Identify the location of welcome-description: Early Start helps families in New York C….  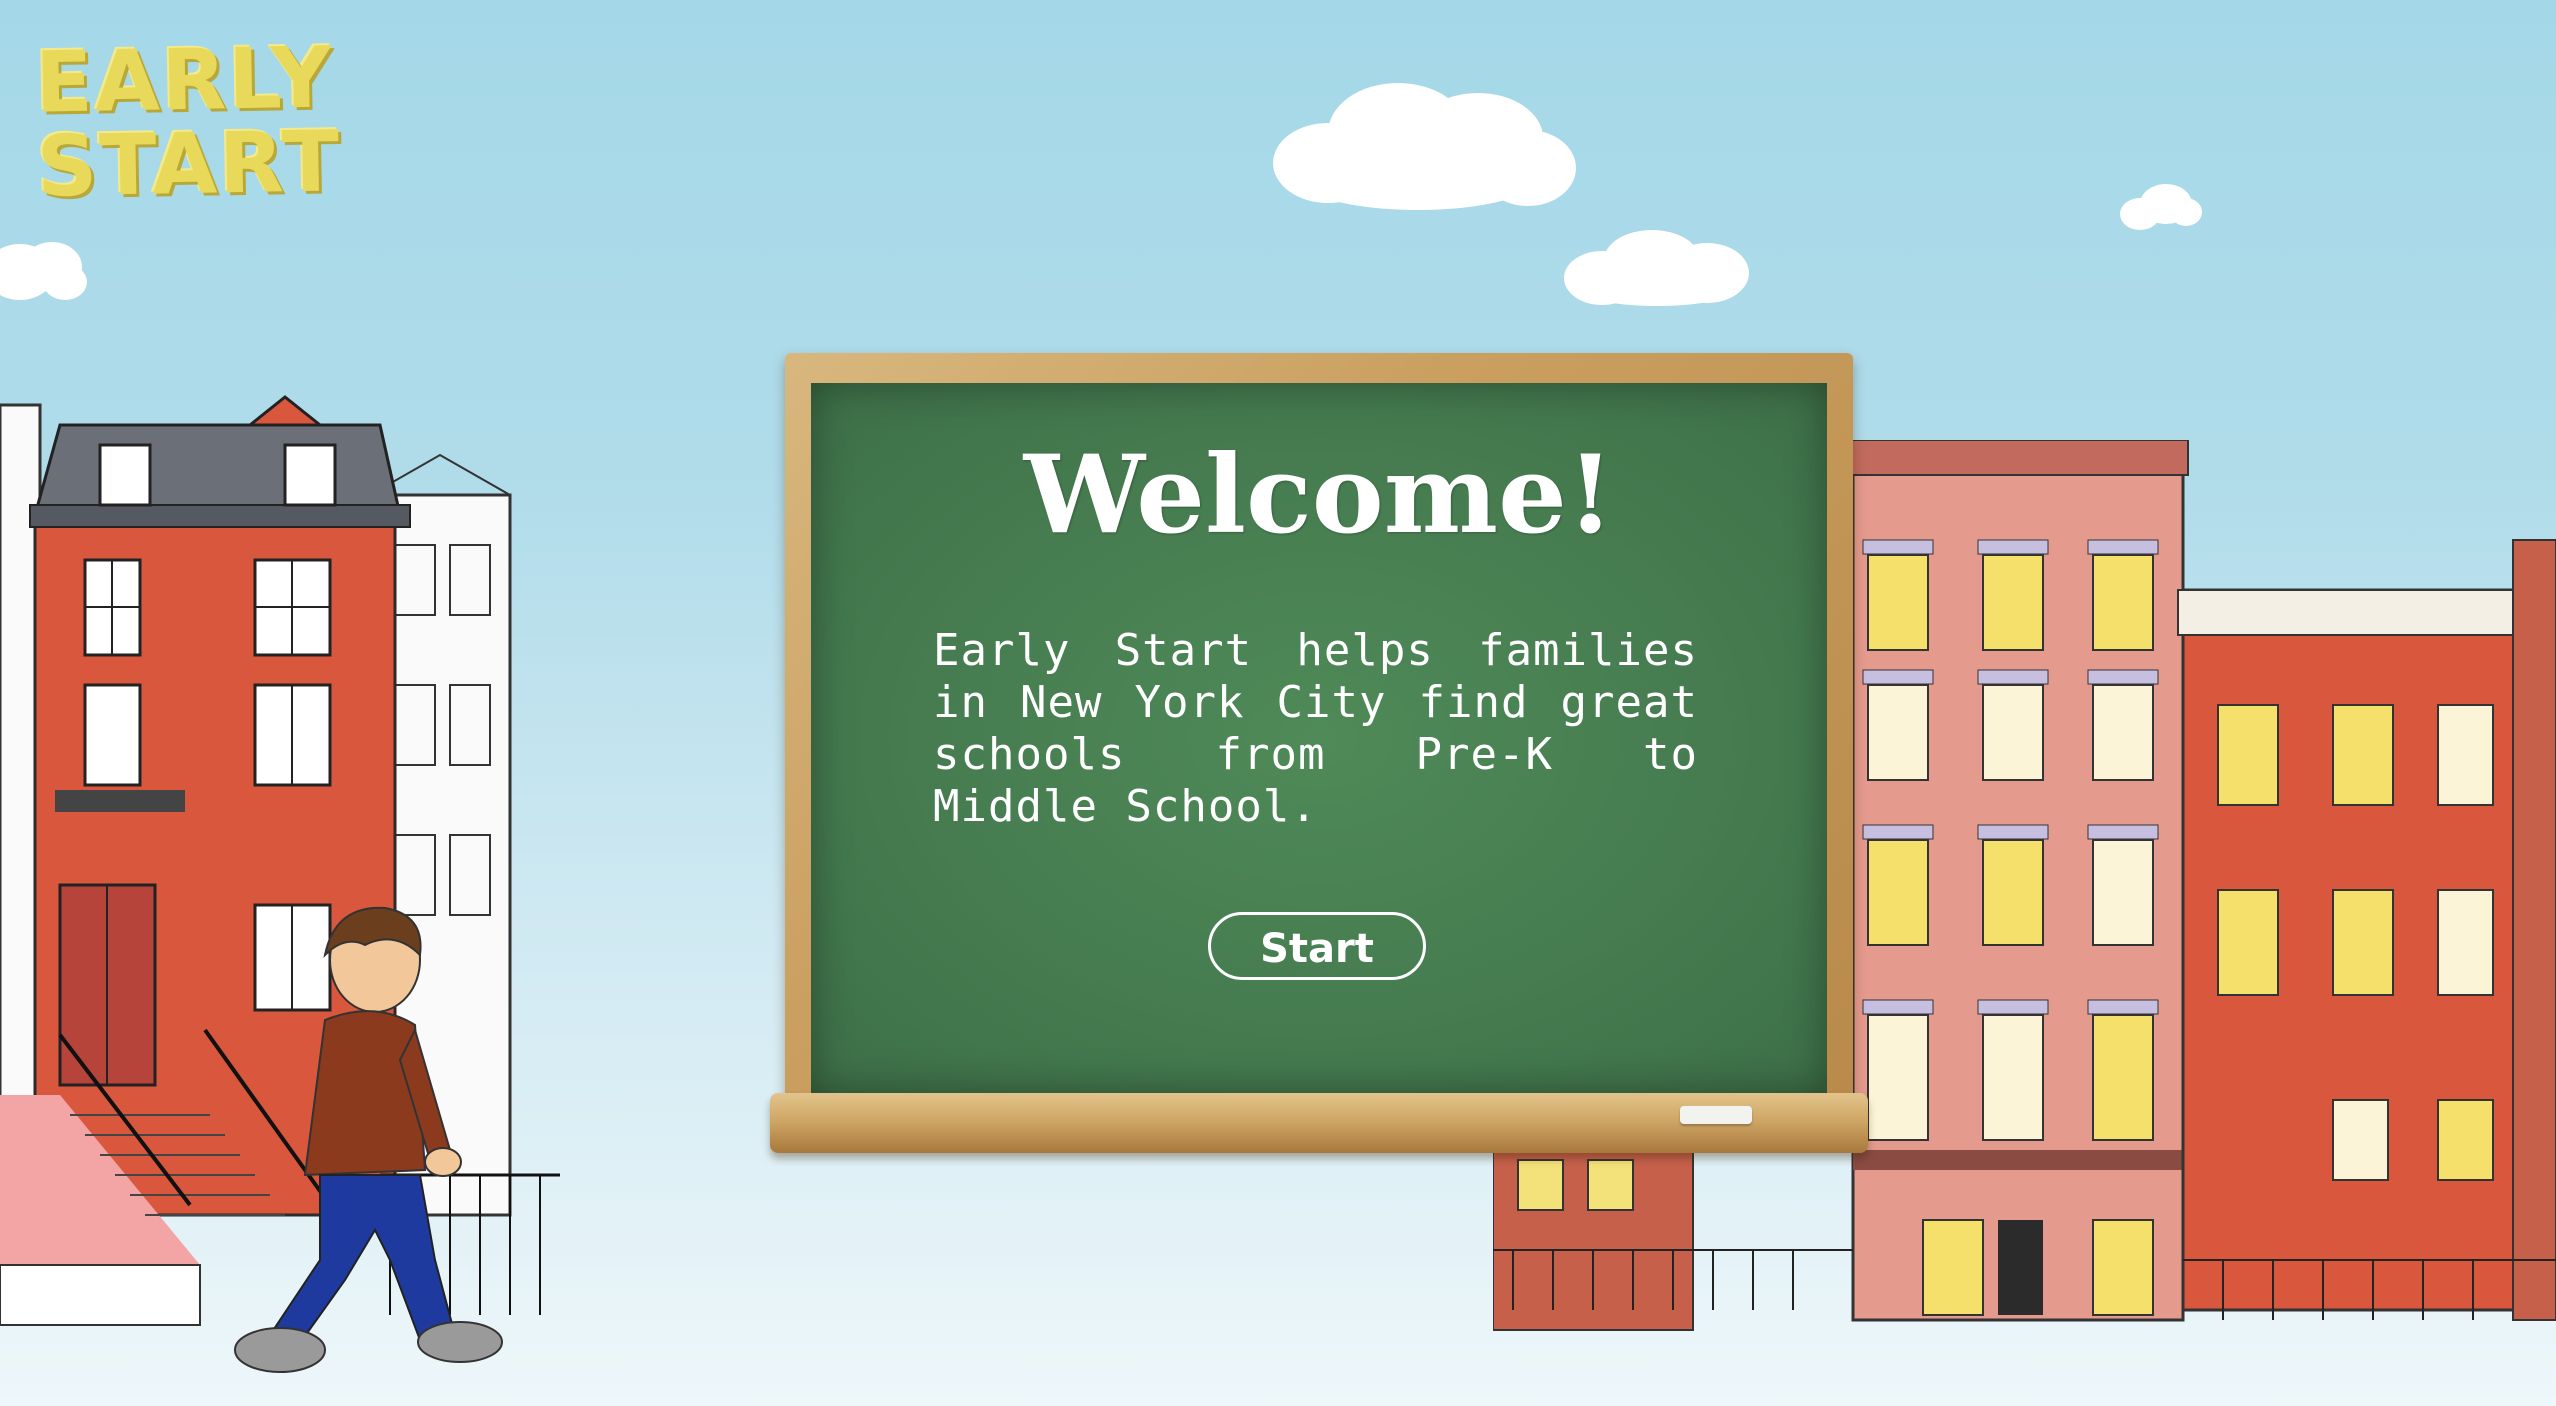
(1315, 728).